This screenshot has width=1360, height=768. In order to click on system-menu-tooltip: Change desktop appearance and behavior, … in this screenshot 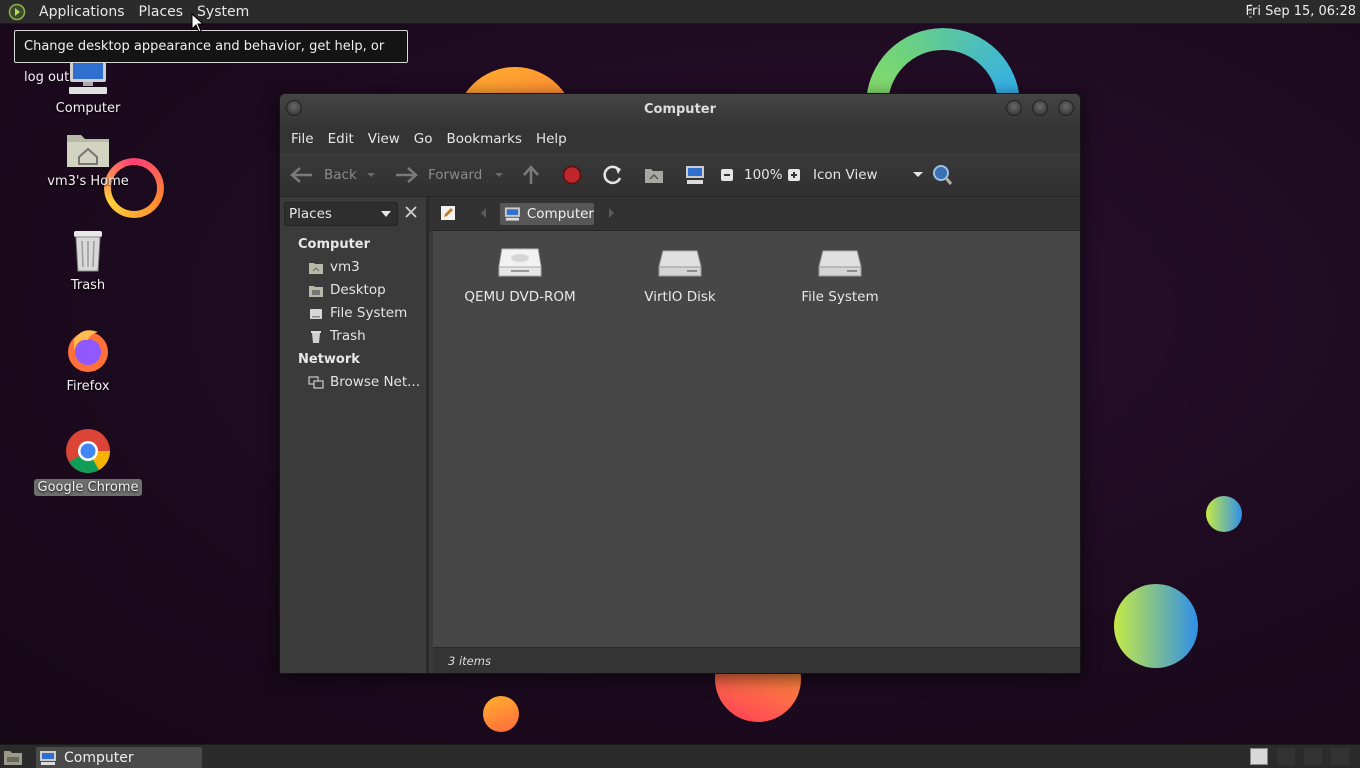, I will do `click(211, 57)`.